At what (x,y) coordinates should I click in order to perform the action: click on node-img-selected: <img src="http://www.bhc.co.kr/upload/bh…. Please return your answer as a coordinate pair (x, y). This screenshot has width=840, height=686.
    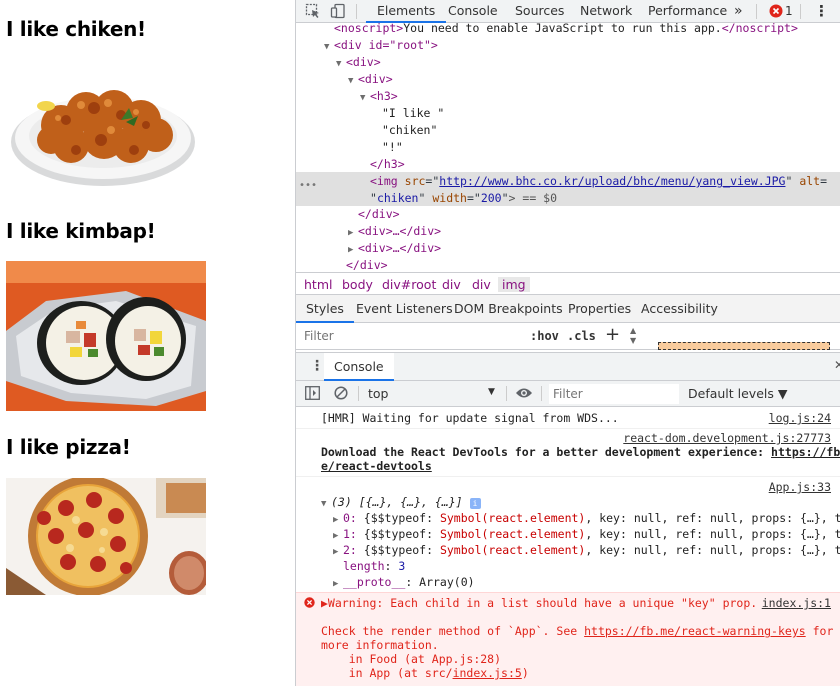
    Looking at the image, I should click on (598, 181).